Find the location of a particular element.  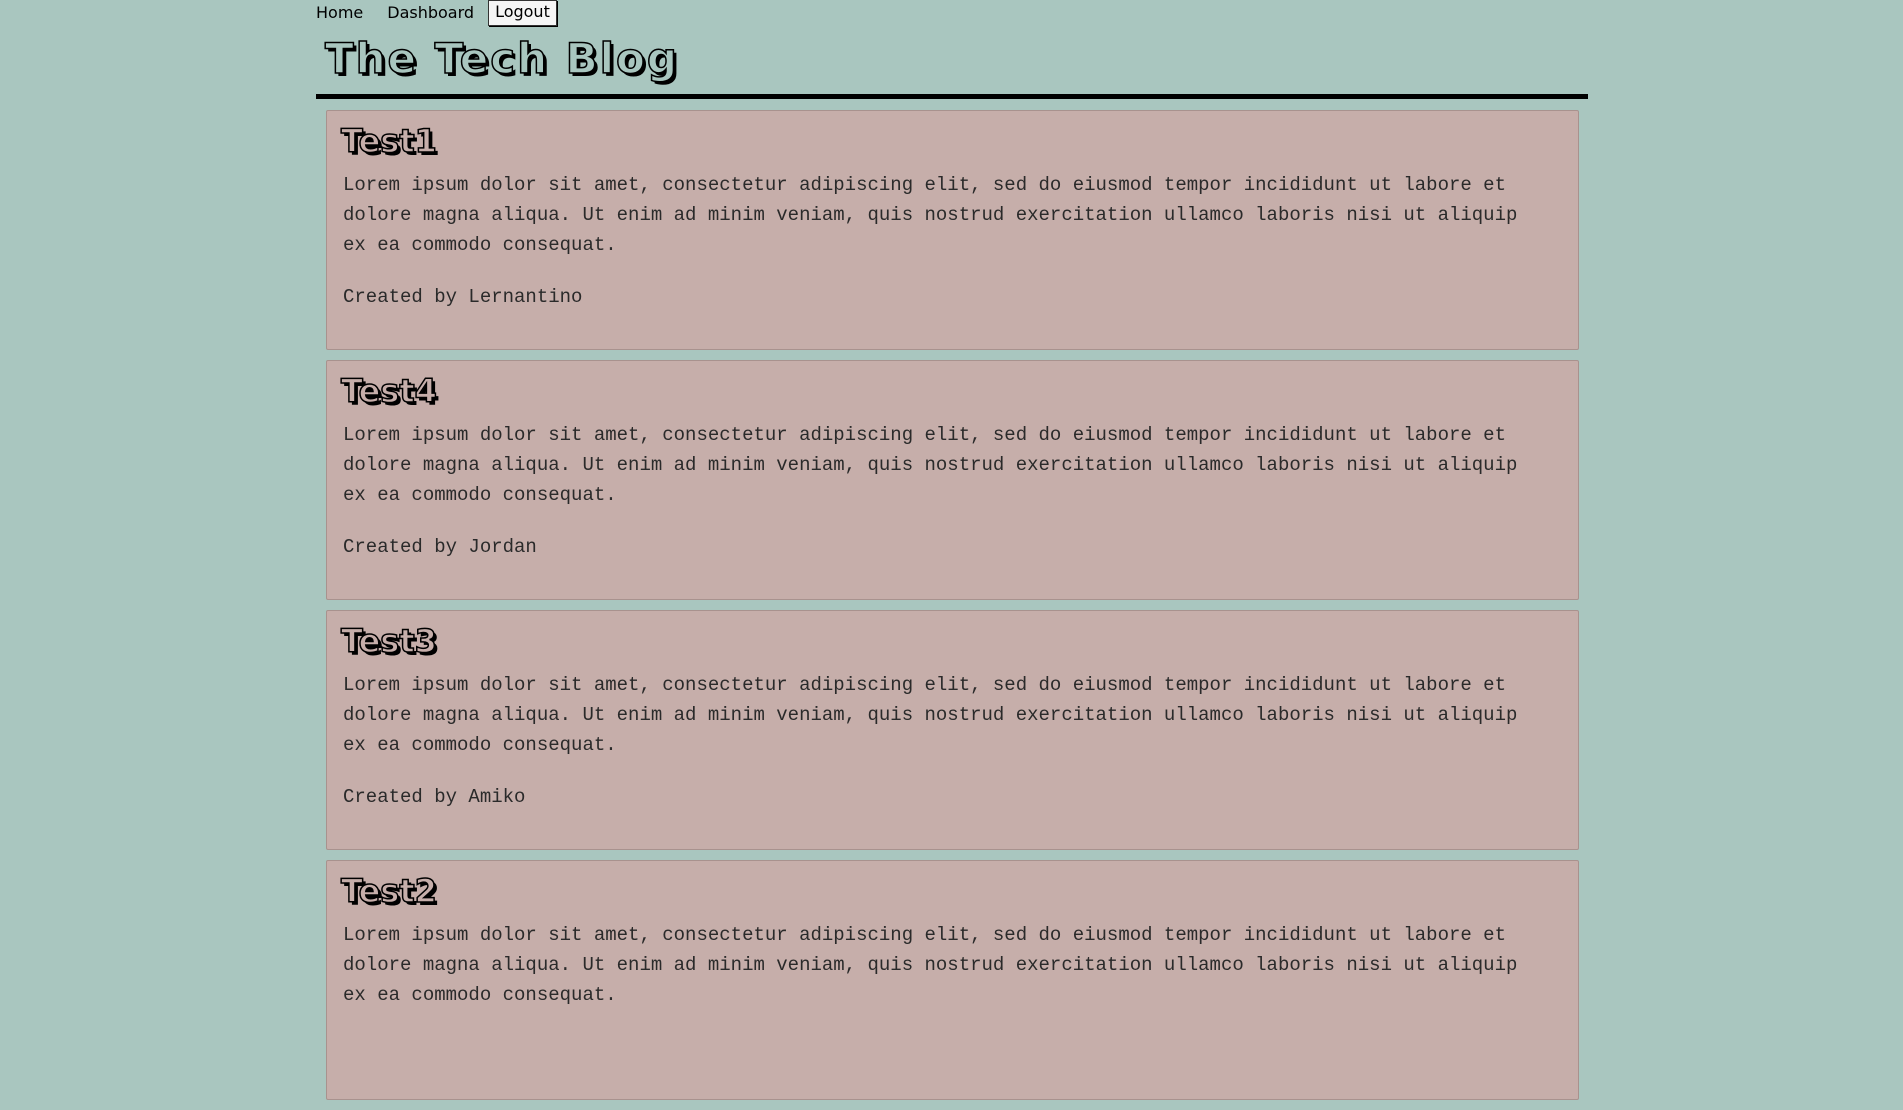

post-title: Test1 is located at coordinates (952, 141).